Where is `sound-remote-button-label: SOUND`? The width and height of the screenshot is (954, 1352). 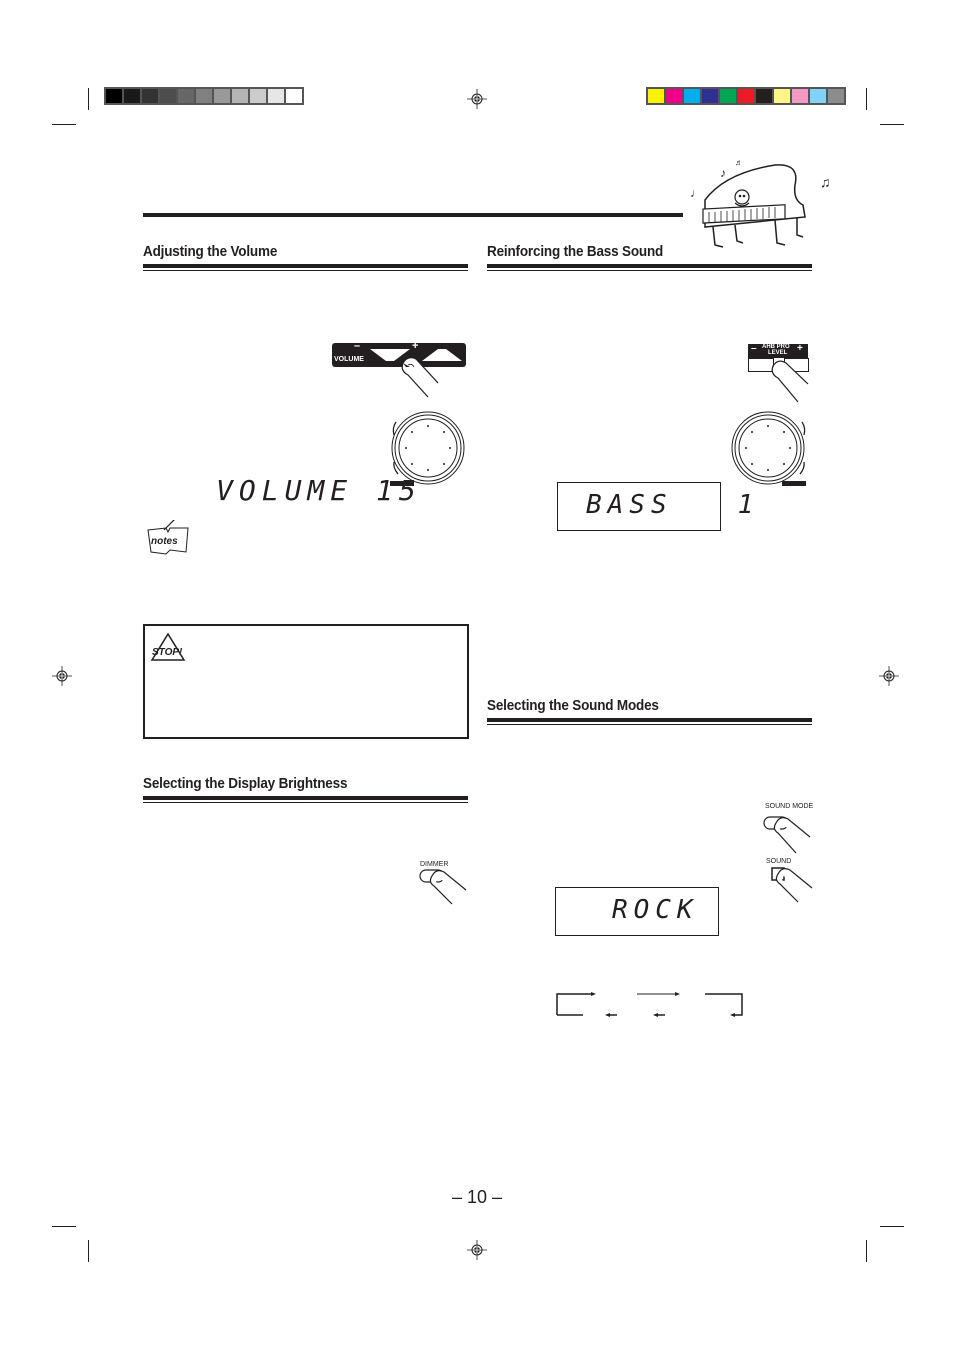 sound-remote-button-label: SOUND is located at coordinates (779, 861).